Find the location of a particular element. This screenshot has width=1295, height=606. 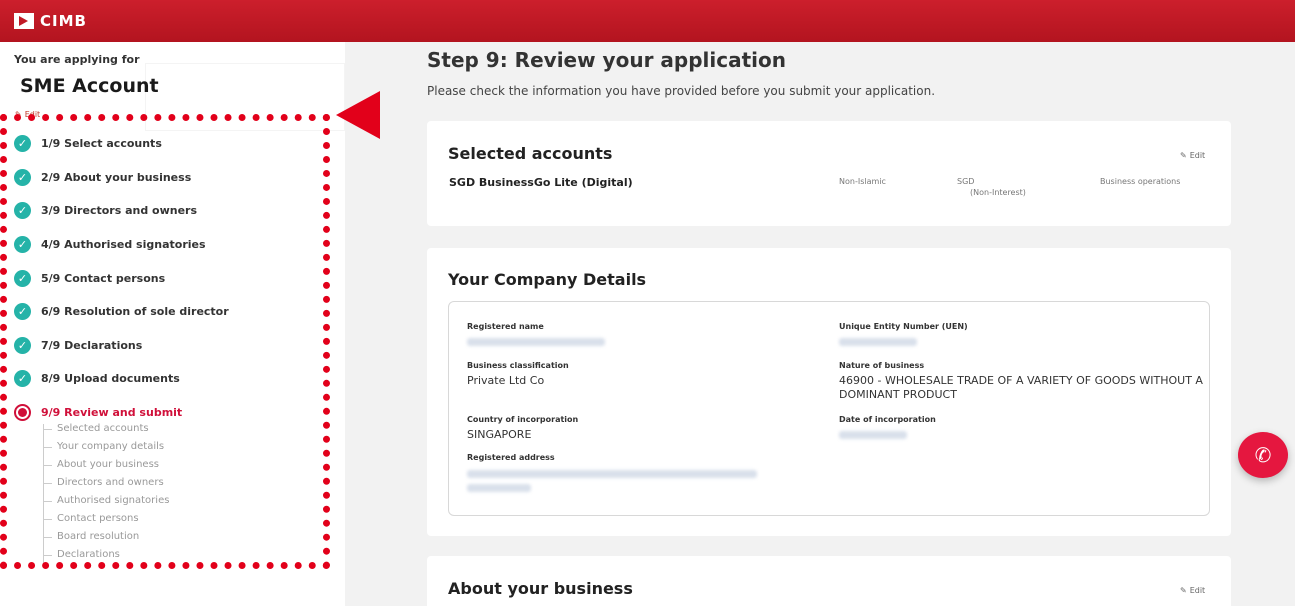

registered-name-label: Registered name is located at coordinates (505, 326).